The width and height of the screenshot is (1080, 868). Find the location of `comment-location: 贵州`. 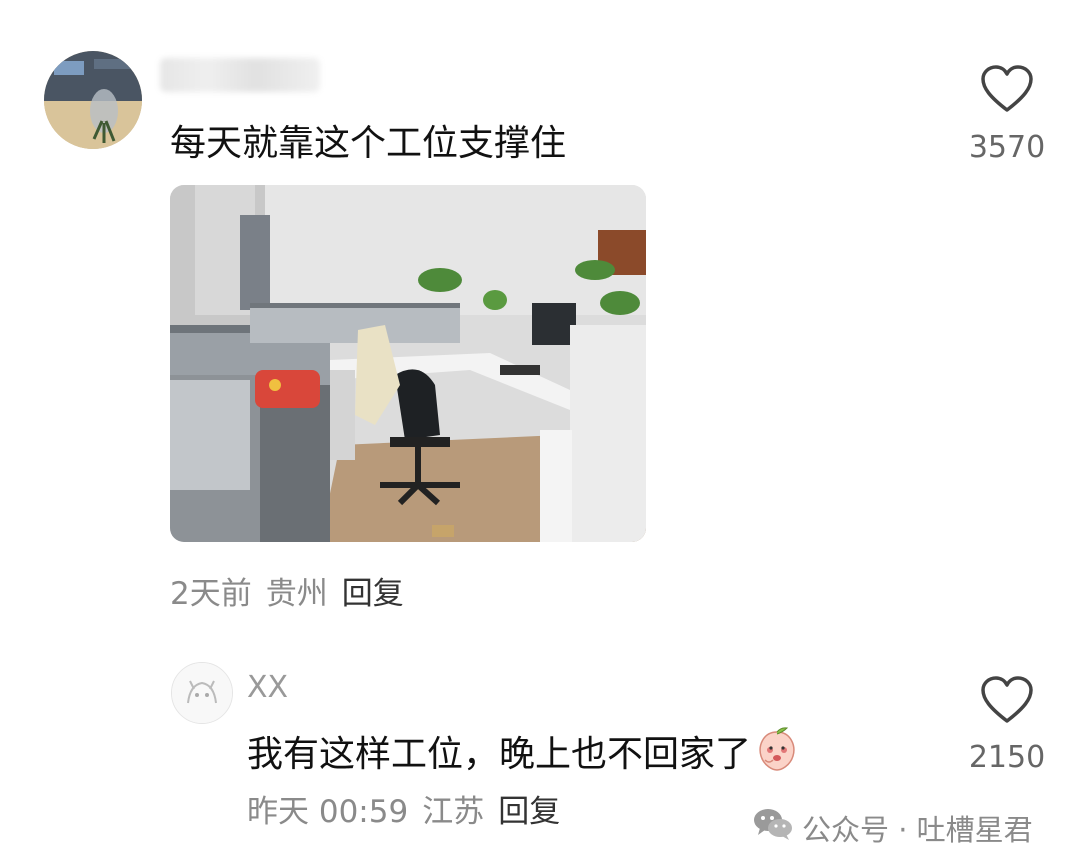

comment-location: 贵州 is located at coordinates (296, 594).